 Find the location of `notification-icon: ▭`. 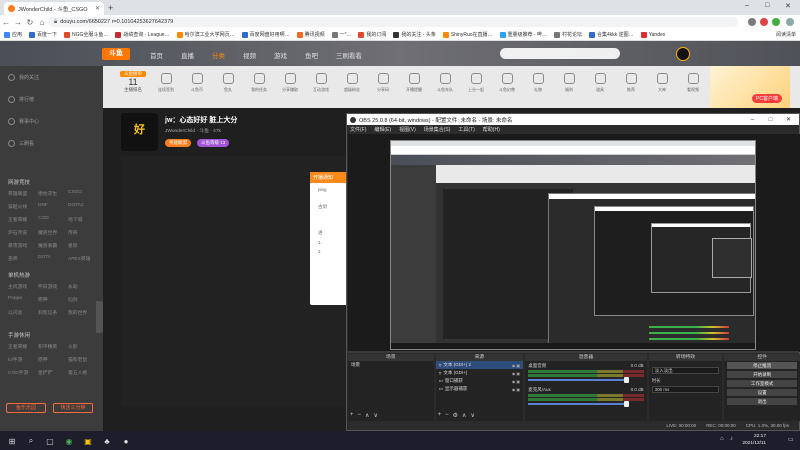

notification-icon: ▭ is located at coordinates (791, 439).